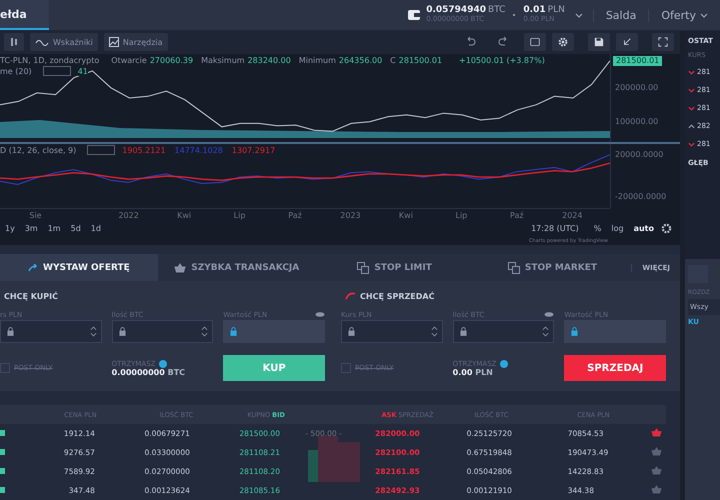  What do you see at coordinates (317, 60) in the screenshot?
I see `ohlc-label: Minimum` at bounding box center [317, 60].